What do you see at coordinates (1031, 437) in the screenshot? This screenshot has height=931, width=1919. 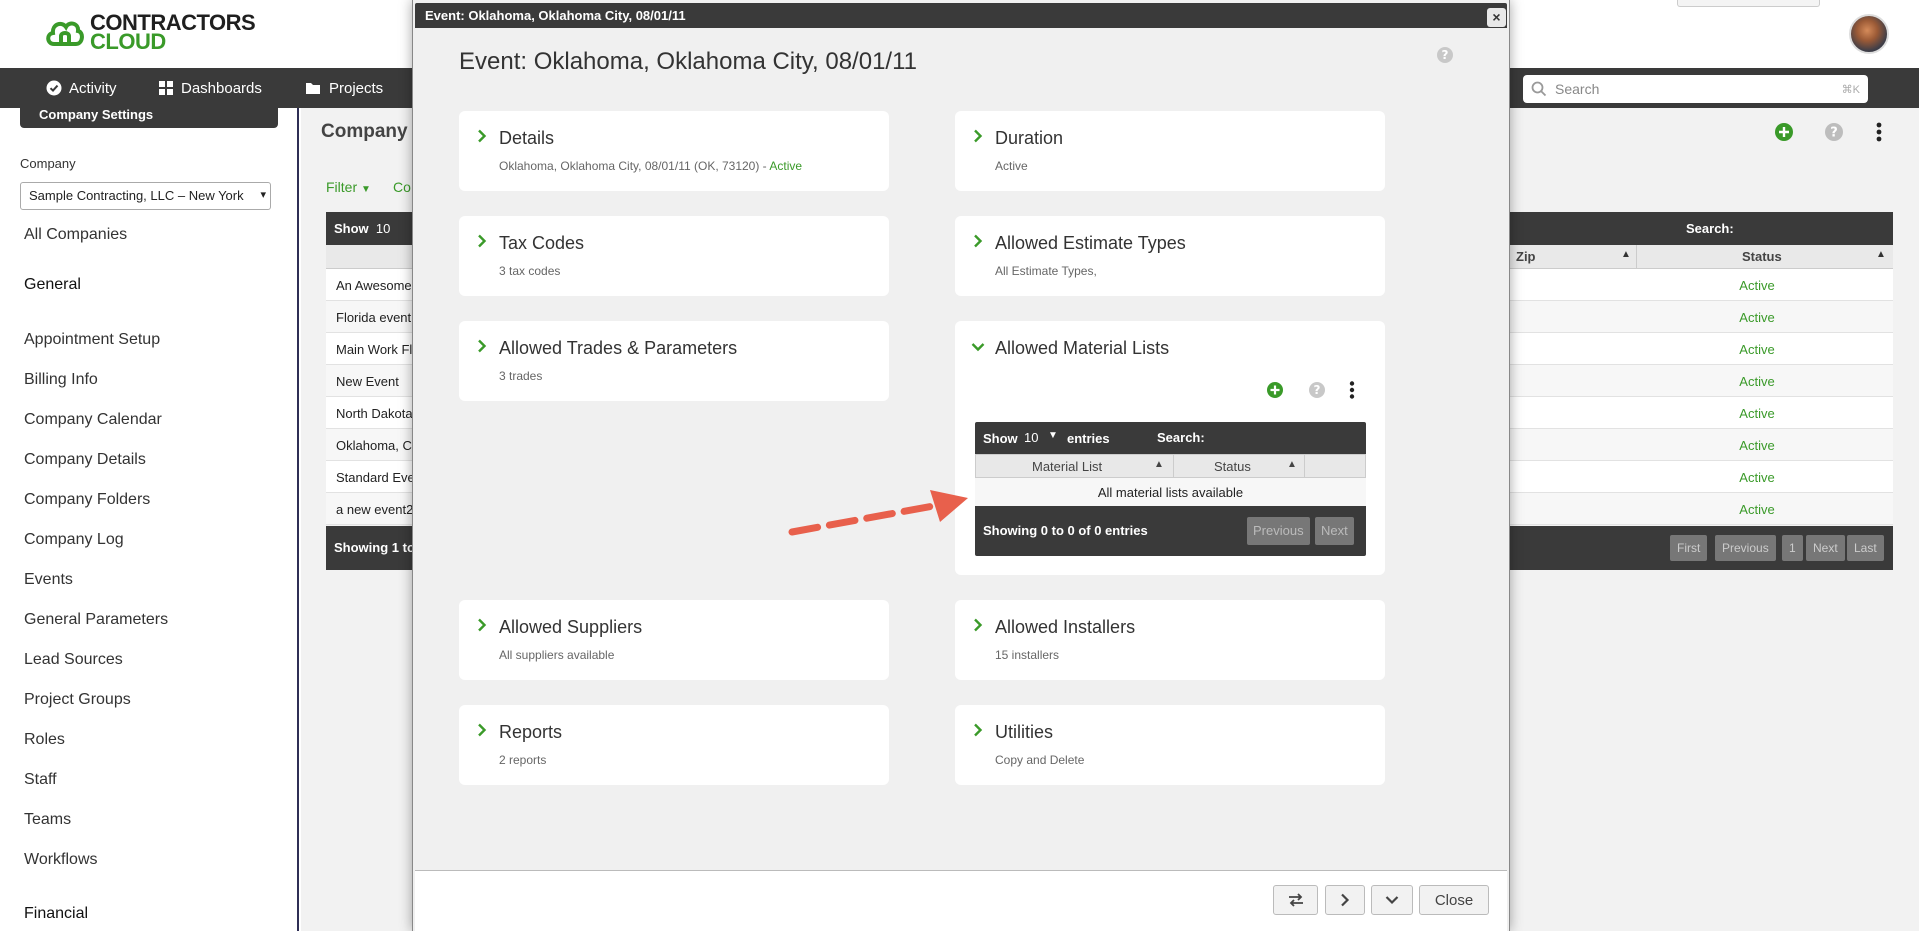 I see `page-size-select: 10` at bounding box center [1031, 437].